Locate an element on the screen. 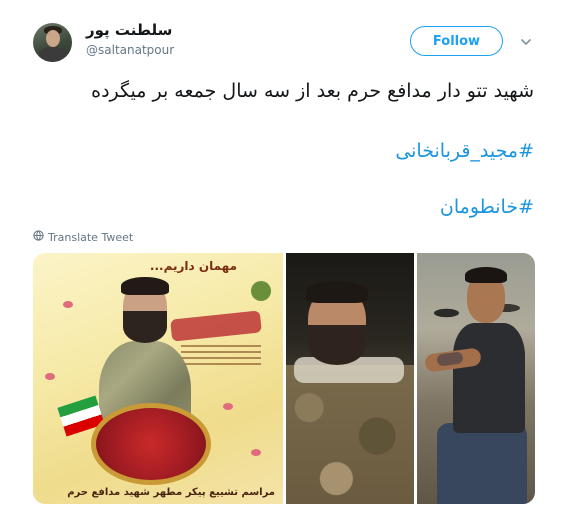 The image size is (565, 514). portrait-hair is located at coordinates (145, 286).